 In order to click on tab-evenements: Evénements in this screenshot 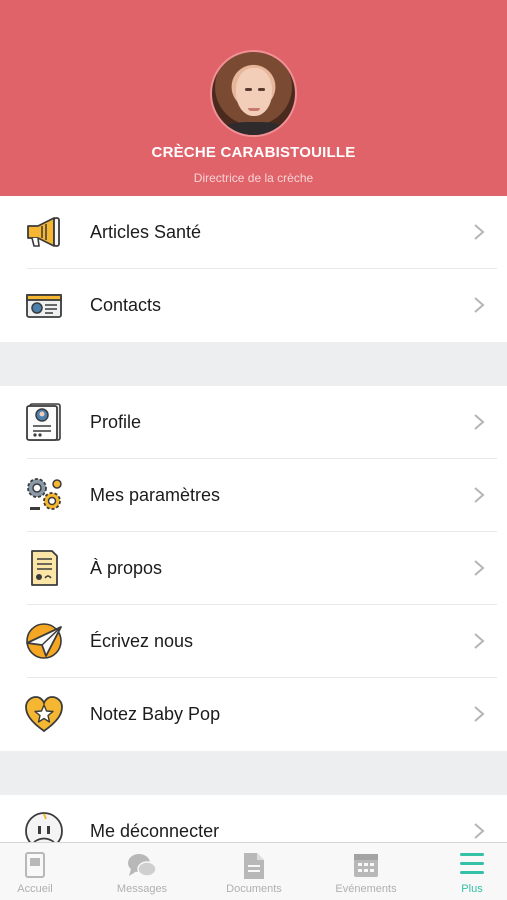, I will do `click(366, 871)`.